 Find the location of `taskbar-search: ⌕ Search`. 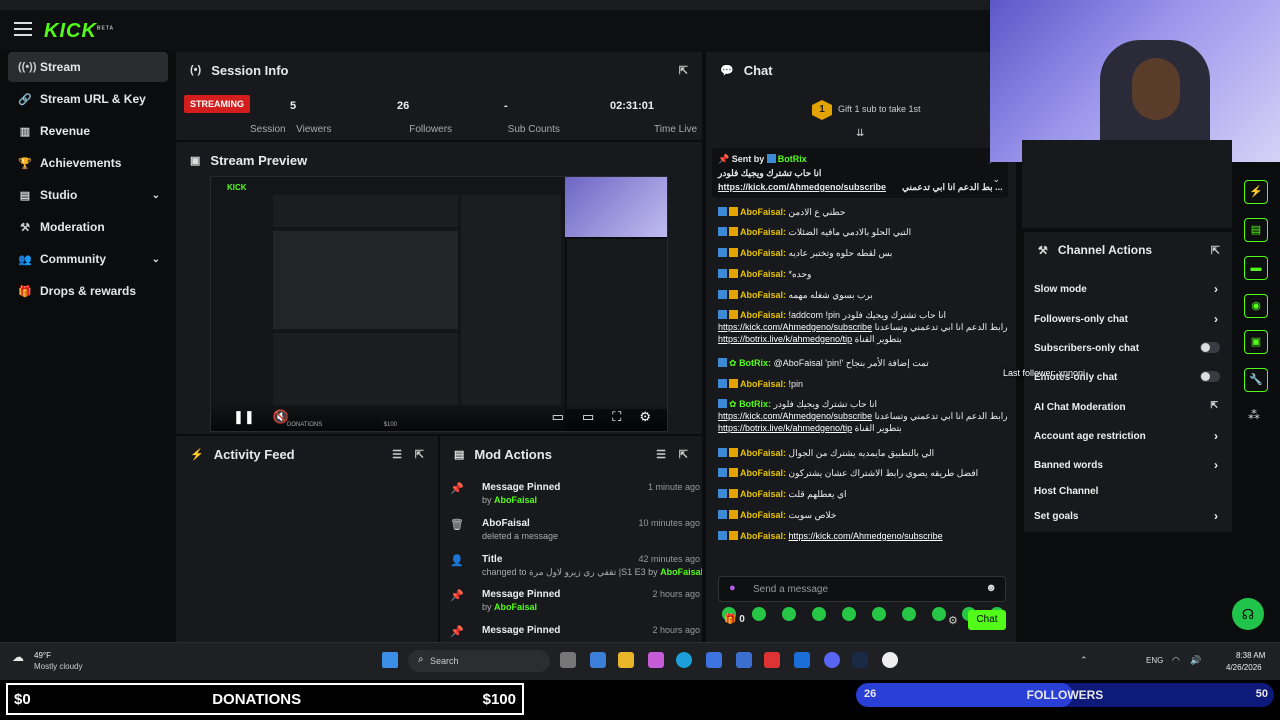

taskbar-search: ⌕ Search is located at coordinates (479, 661).